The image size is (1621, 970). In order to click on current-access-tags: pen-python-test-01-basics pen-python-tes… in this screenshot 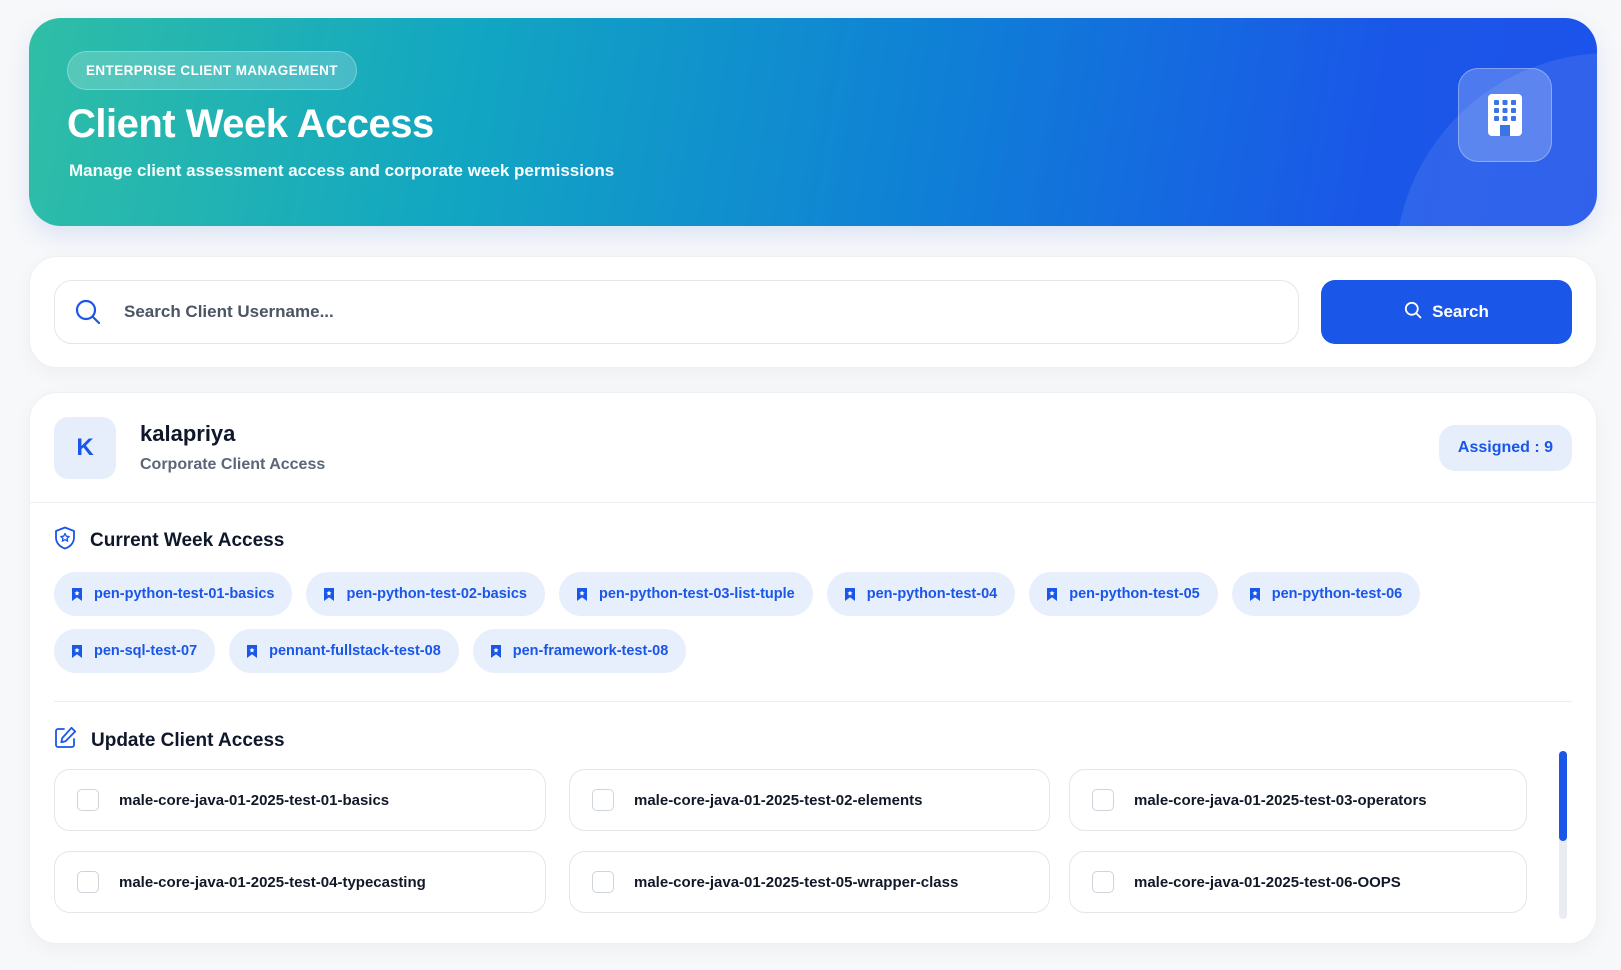, I will do `click(819, 622)`.